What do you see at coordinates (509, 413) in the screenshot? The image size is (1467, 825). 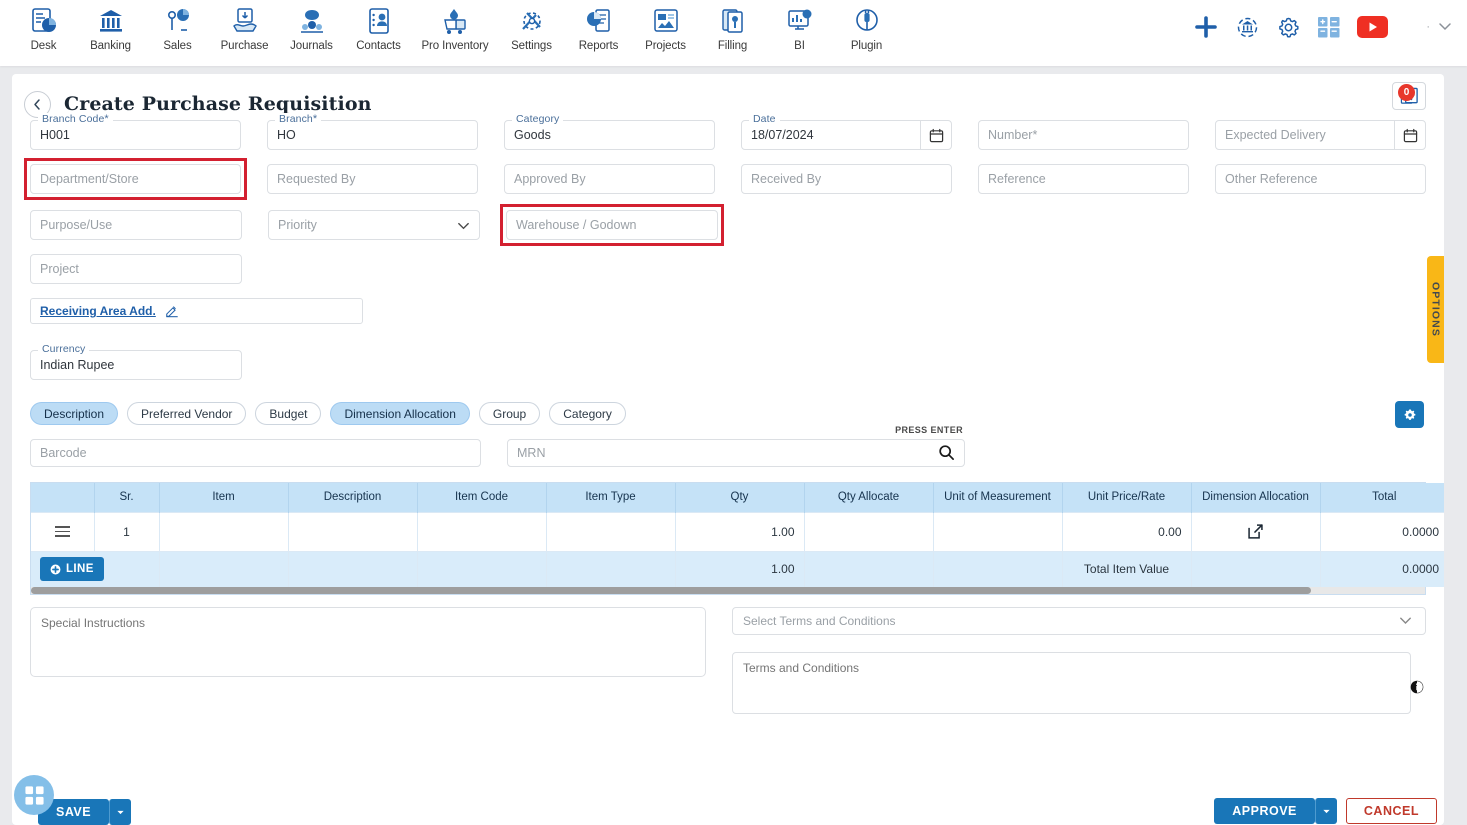 I see `chip-group: Group` at bounding box center [509, 413].